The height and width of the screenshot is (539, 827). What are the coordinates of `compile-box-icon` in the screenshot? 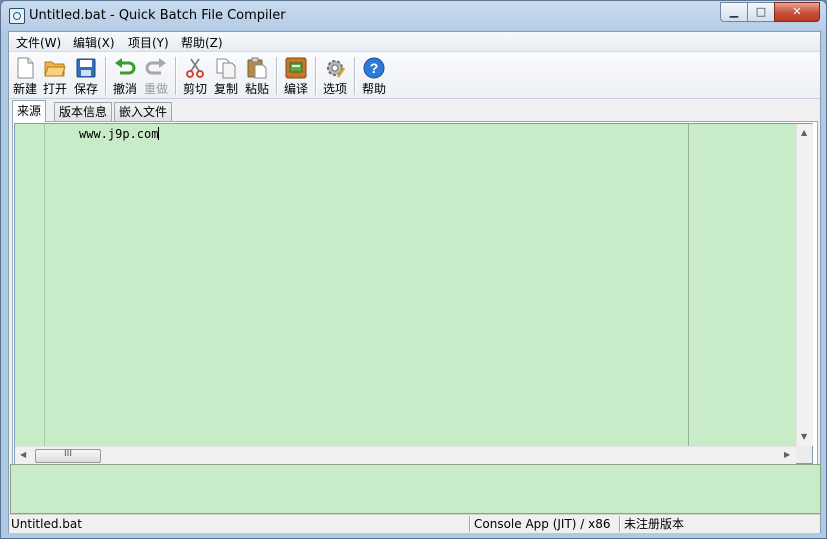 It's located at (296, 68).